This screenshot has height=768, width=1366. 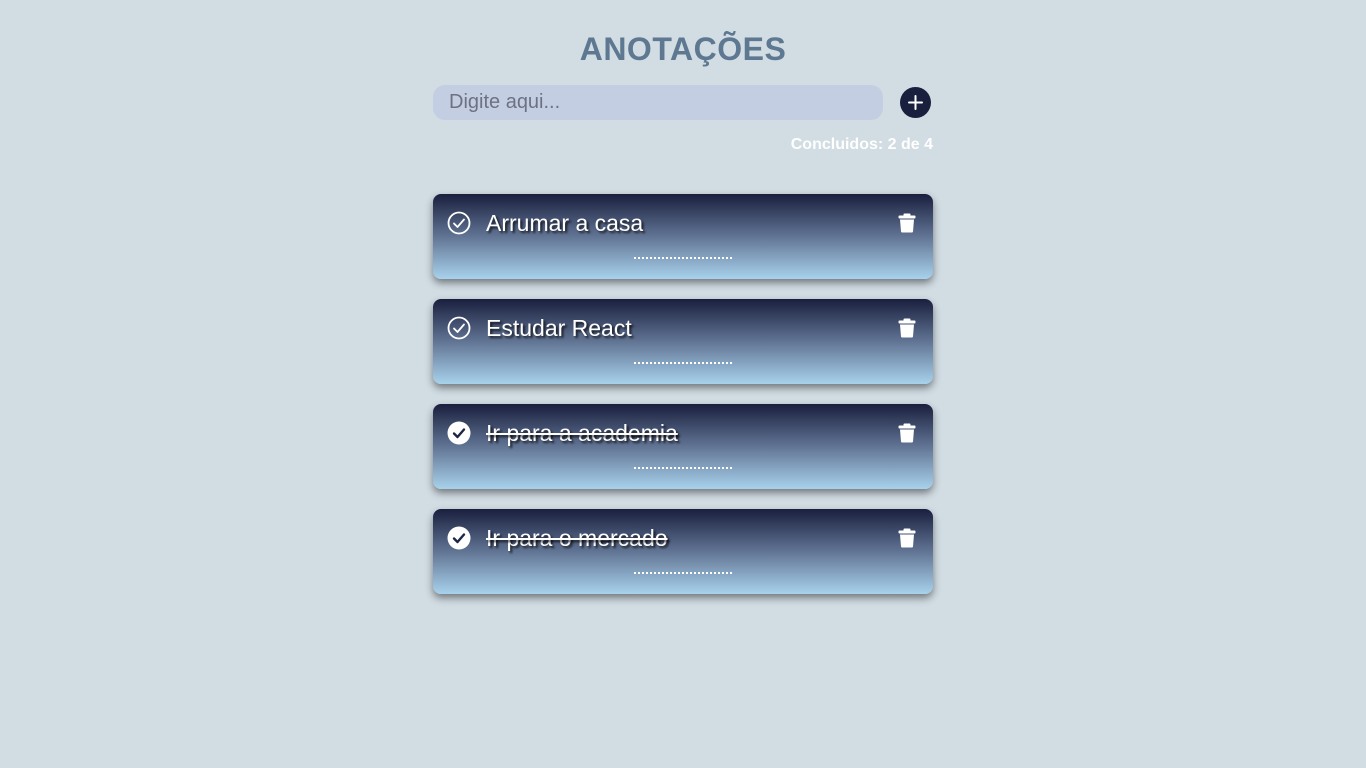 I want to click on task-card: Arrumar a casa, so click(x=683, y=236).